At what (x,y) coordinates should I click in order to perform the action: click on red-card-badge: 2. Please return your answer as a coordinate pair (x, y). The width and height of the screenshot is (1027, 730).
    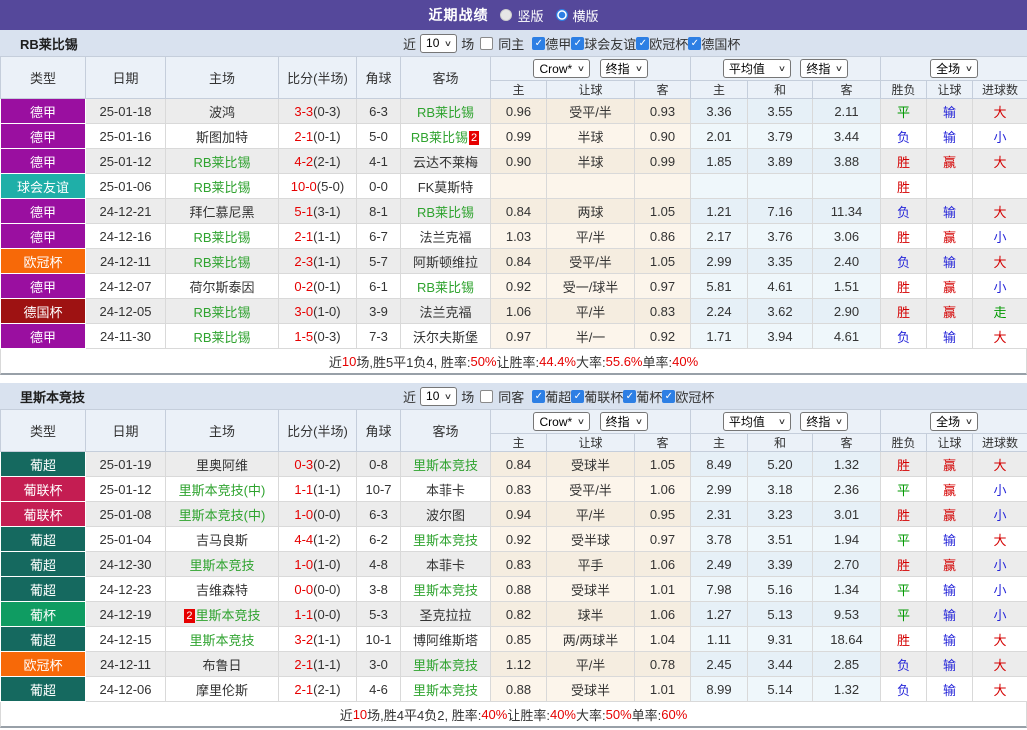
    Looking at the image, I should click on (189, 615).